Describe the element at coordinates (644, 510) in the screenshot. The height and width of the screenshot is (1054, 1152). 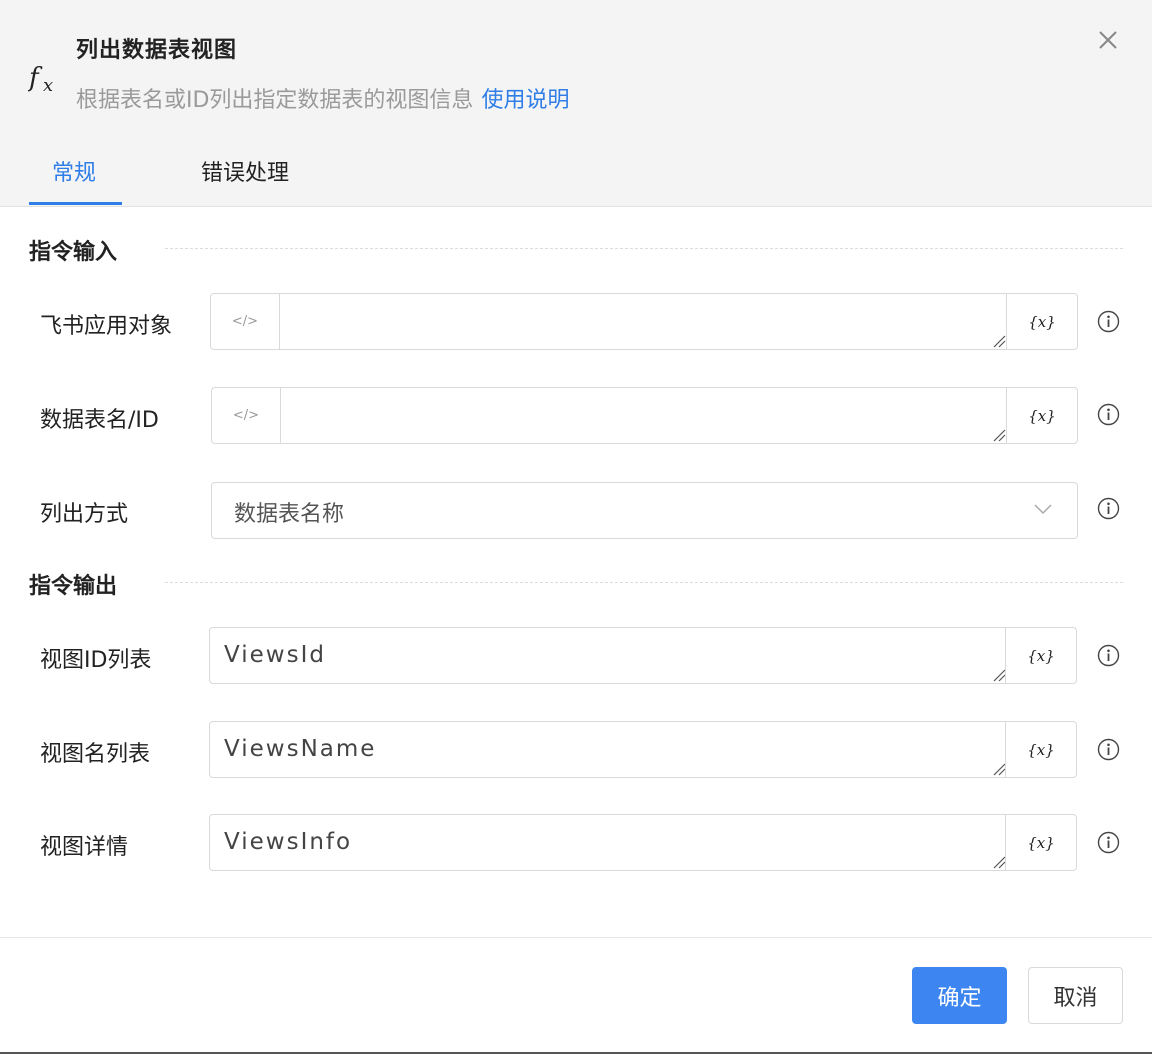
I see `list-mode-select: 数据表名称` at that location.